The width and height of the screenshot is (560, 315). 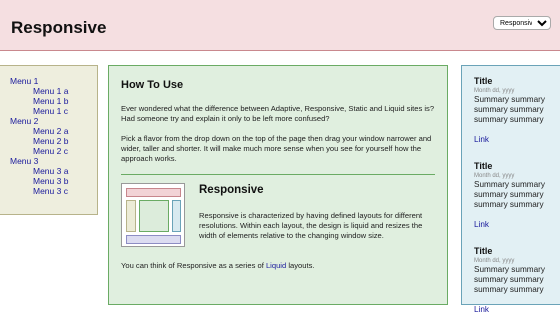 I want to click on menu-subitem: Menu 3 b, so click(x=53, y=181).